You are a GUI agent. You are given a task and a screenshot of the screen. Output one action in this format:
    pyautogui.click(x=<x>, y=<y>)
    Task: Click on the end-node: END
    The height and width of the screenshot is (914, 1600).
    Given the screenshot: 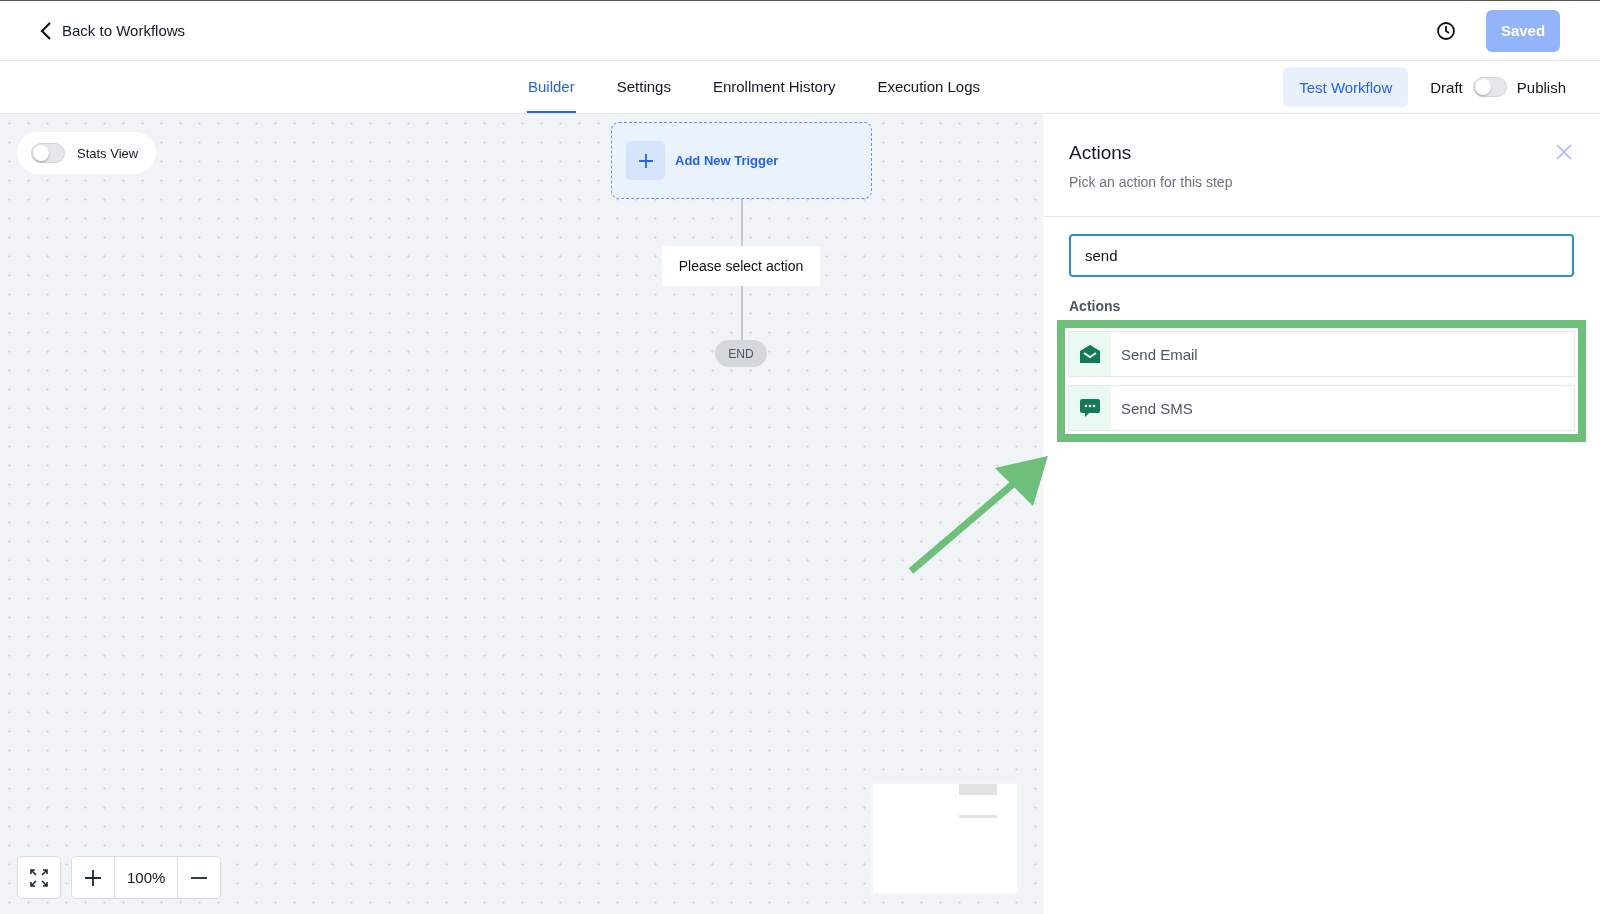 What is the action you would take?
    pyautogui.click(x=741, y=353)
    